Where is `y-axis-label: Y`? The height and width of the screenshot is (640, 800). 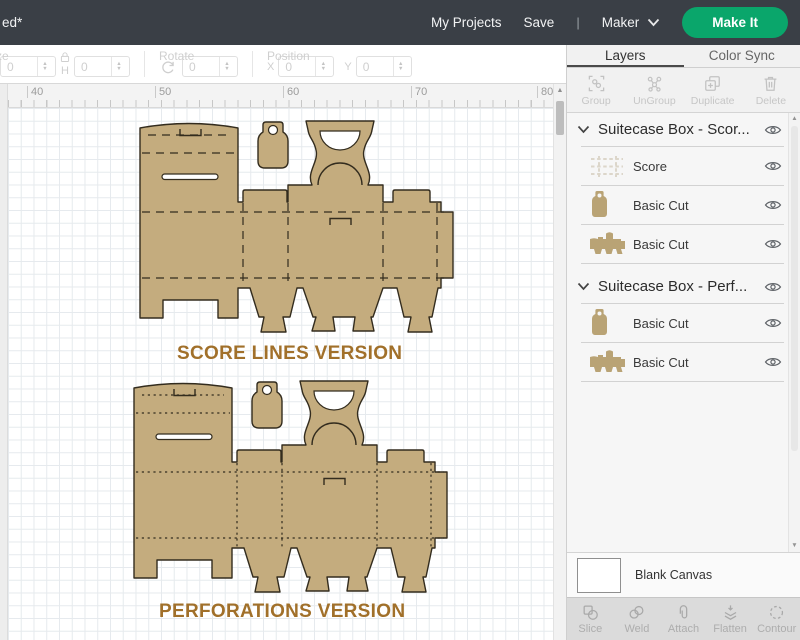 y-axis-label: Y is located at coordinates (348, 67).